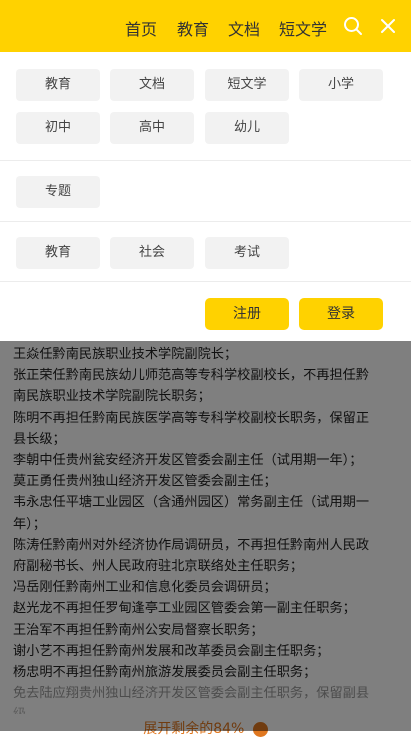  I want to click on subject-section: 教育 社会 考试, so click(205, 252).